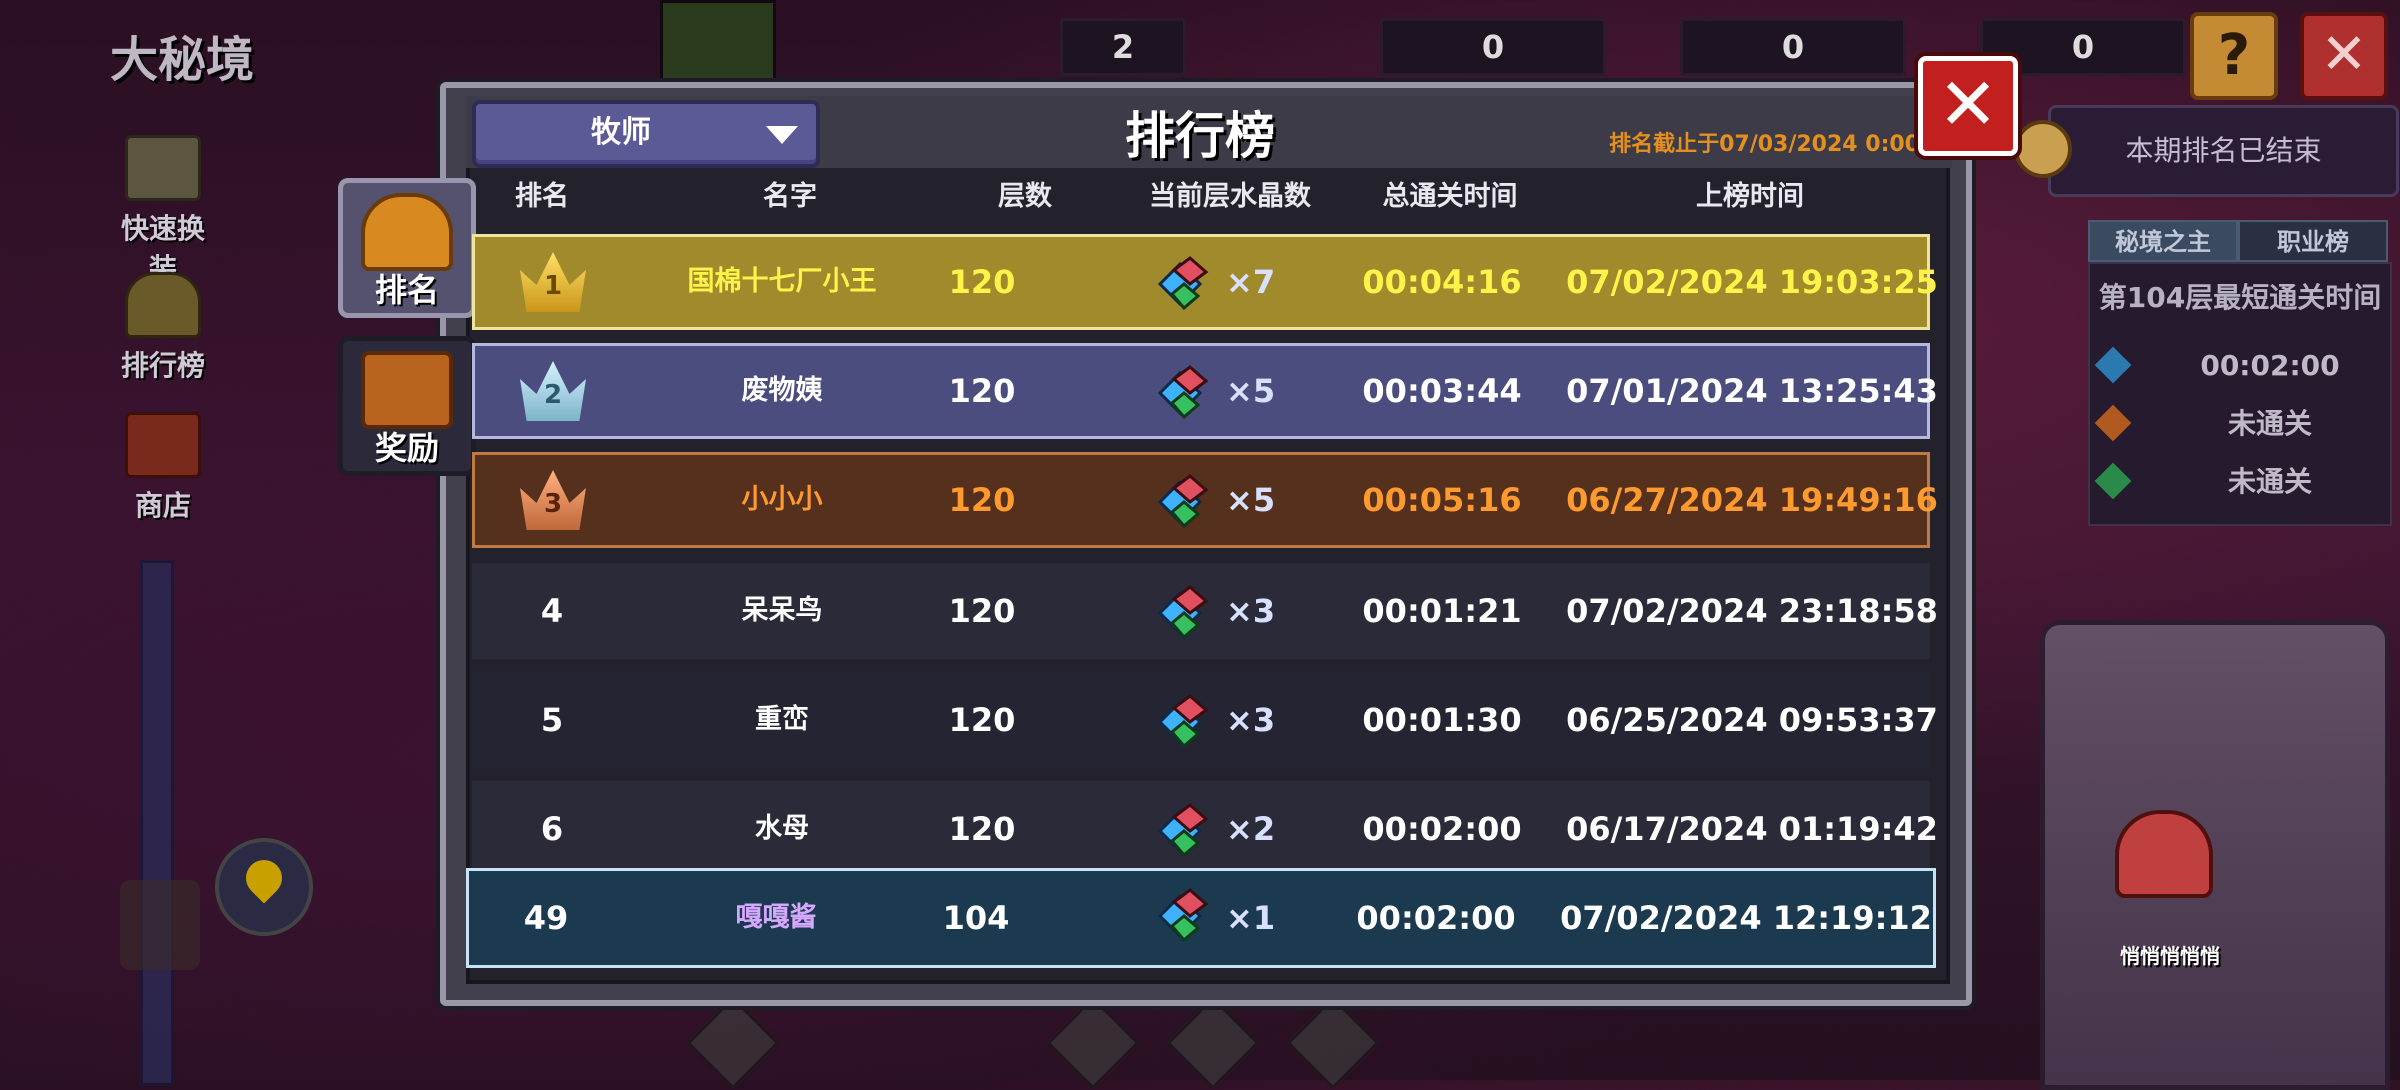 The height and width of the screenshot is (1090, 2400). Describe the element at coordinates (2215, 855) in the screenshot. I see `boss-throne` at that location.